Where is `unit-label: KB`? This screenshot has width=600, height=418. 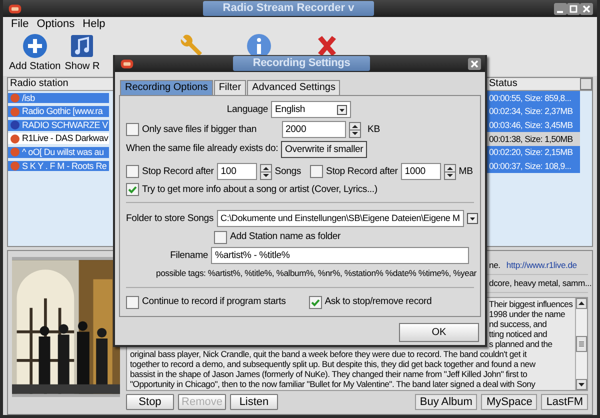 unit-label: KB is located at coordinates (374, 130).